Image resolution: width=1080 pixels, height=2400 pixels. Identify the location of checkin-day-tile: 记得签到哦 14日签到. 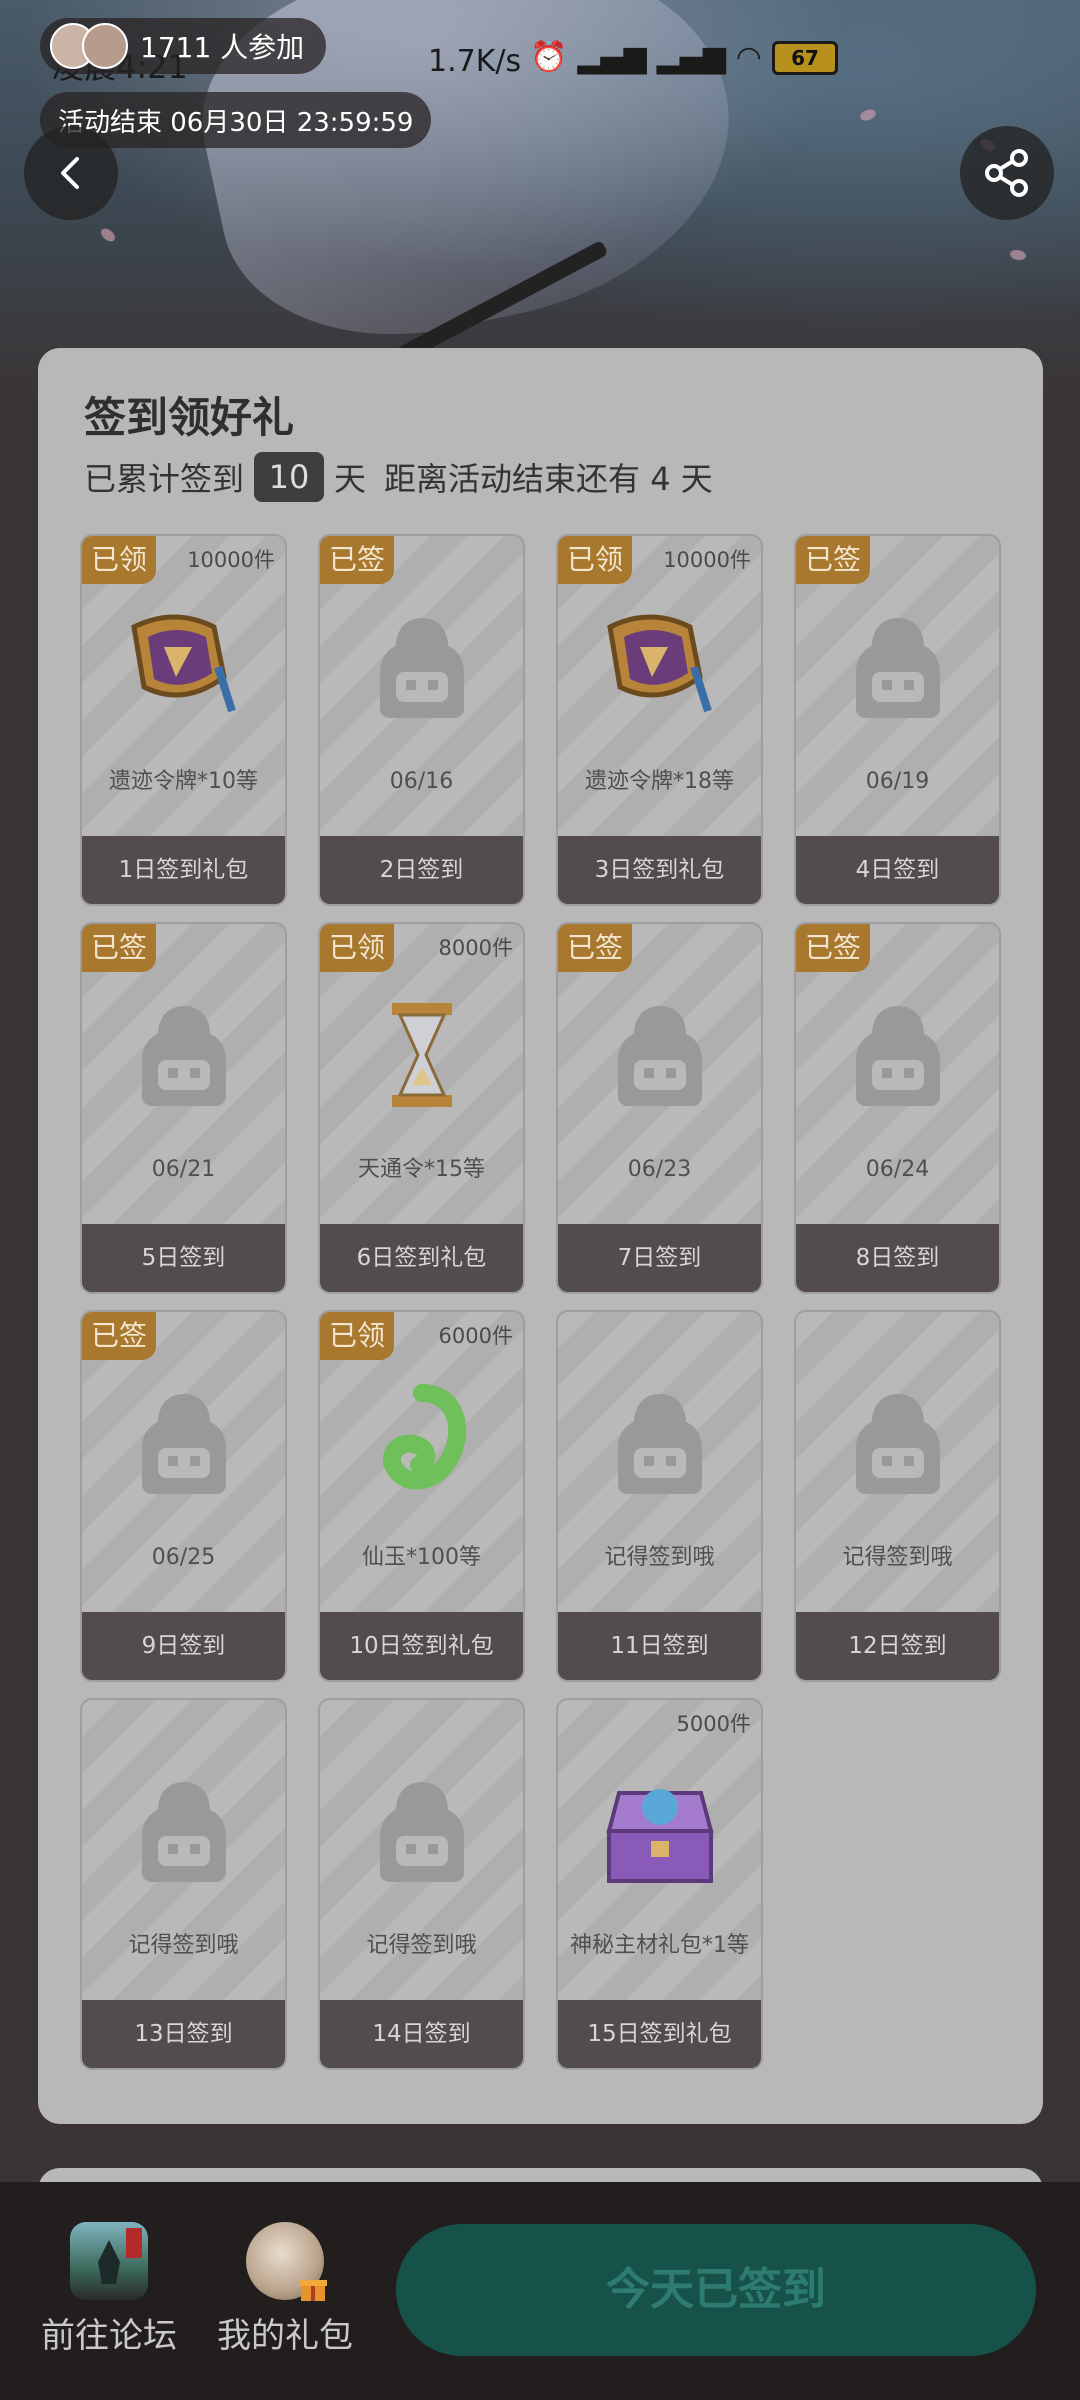
(421, 1884).